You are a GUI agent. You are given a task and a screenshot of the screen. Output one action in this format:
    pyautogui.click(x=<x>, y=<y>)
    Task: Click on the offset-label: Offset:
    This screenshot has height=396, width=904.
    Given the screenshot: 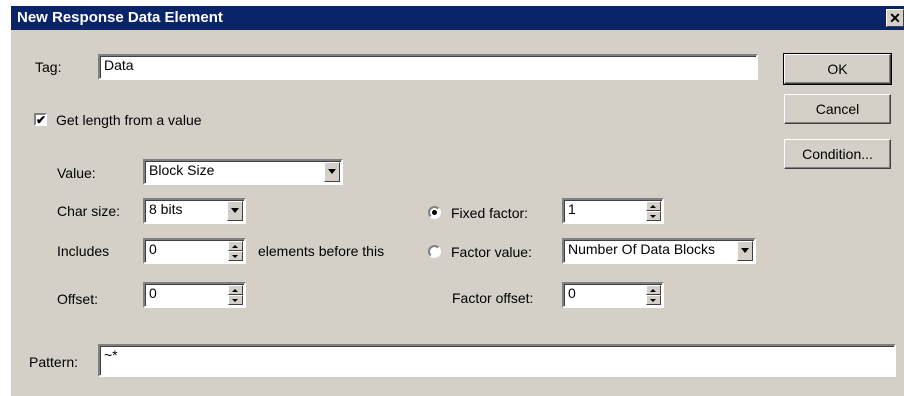 What is the action you would take?
    pyautogui.click(x=77, y=299)
    